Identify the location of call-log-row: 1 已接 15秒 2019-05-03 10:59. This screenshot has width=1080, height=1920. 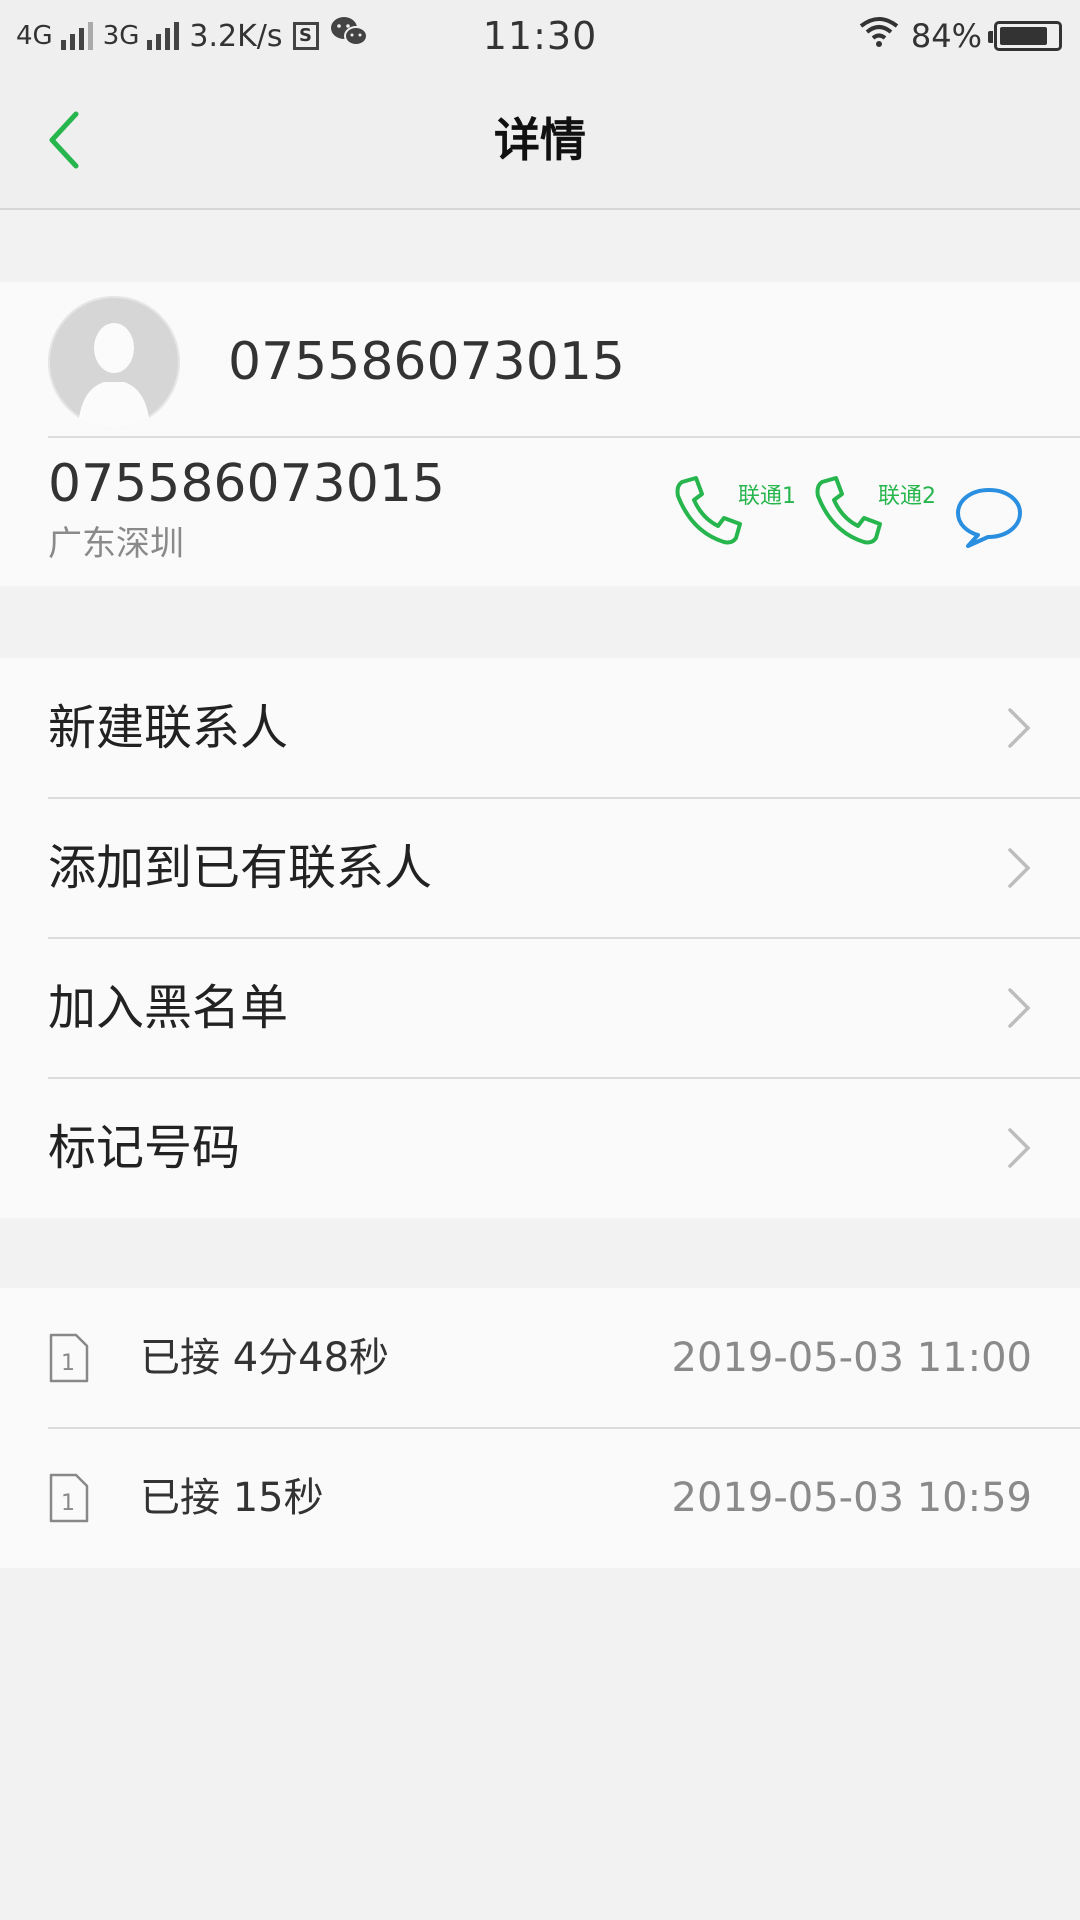
(540, 1498).